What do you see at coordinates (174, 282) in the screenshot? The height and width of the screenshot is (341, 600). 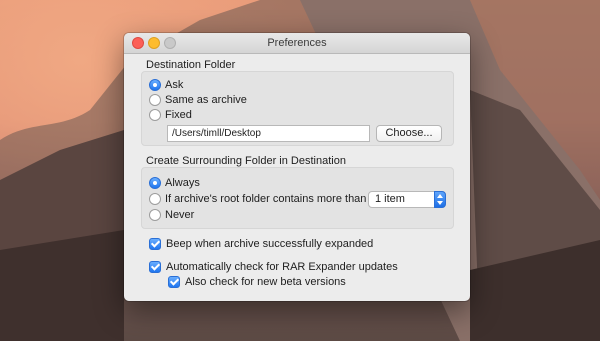 I see `beta-checkbox` at bounding box center [174, 282].